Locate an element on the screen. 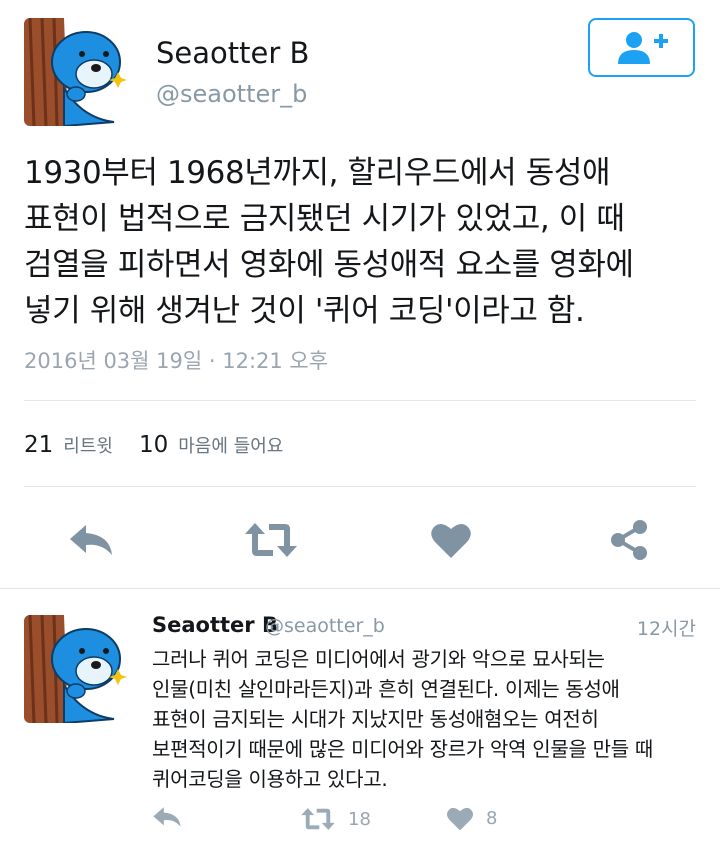  reply-retweet-count: 18 is located at coordinates (359, 819).